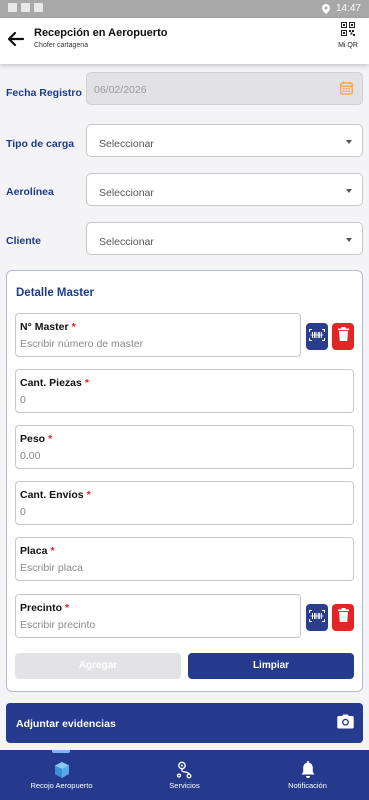  I want to click on page-subtitle: Chofer cartagena, so click(61, 45).